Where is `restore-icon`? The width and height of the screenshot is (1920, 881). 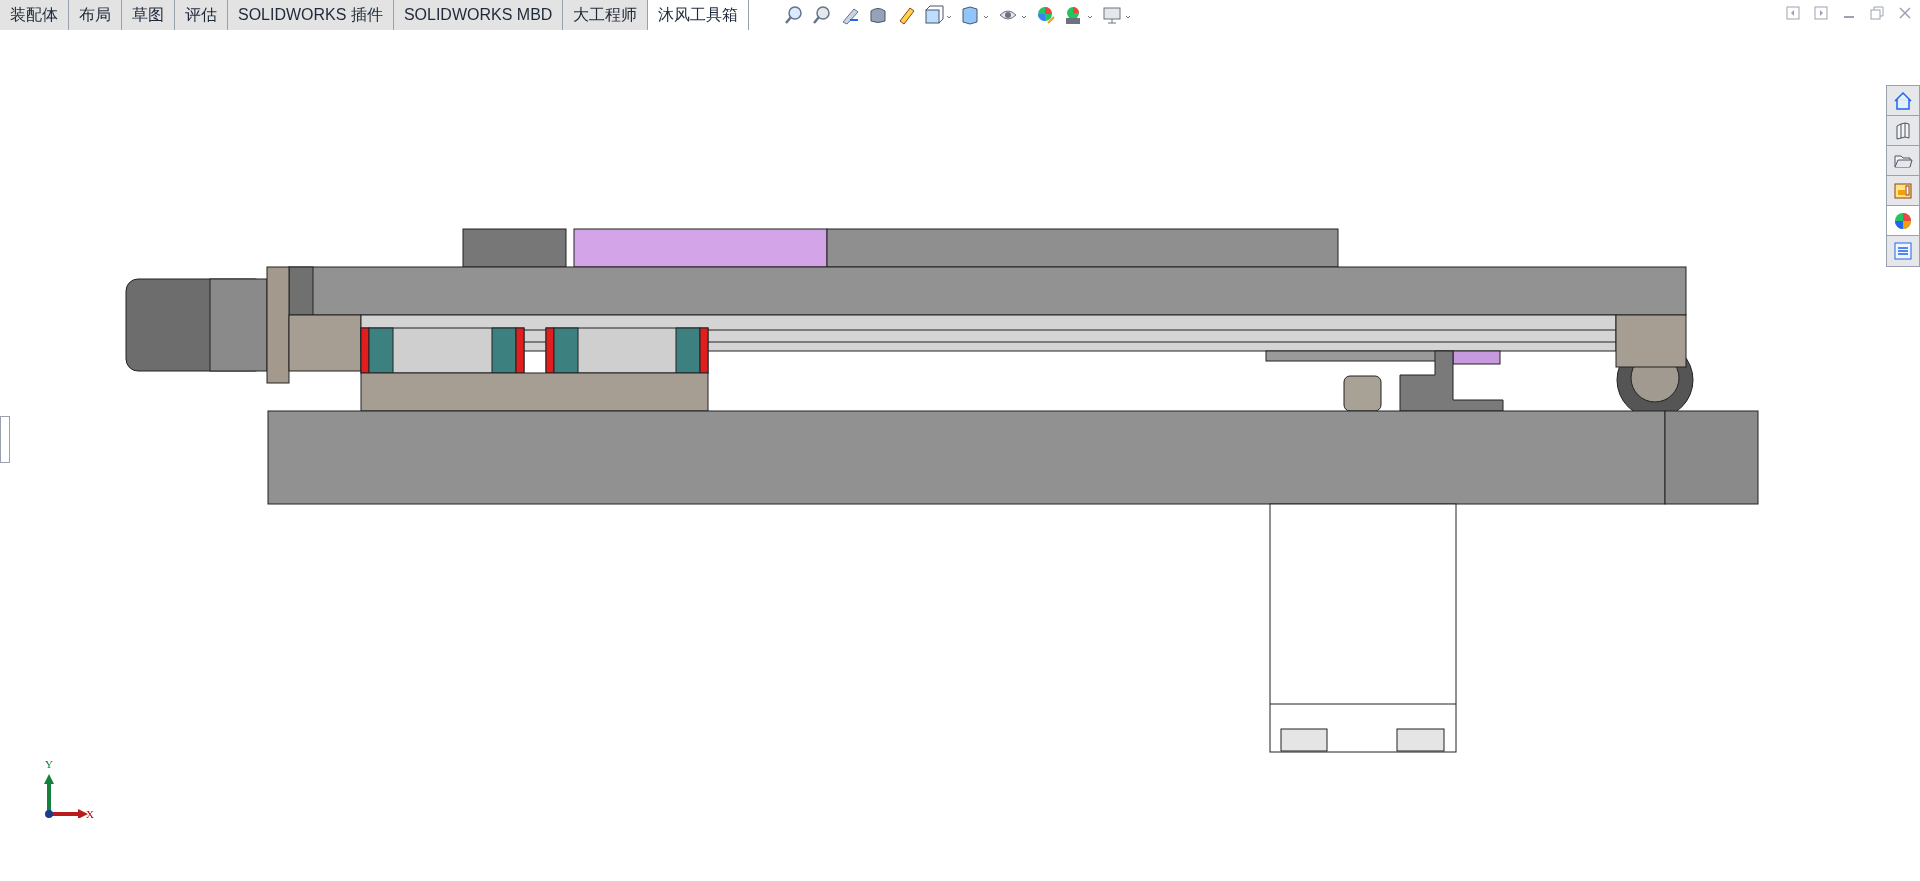 restore-icon is located at coordinates (1877, 13).